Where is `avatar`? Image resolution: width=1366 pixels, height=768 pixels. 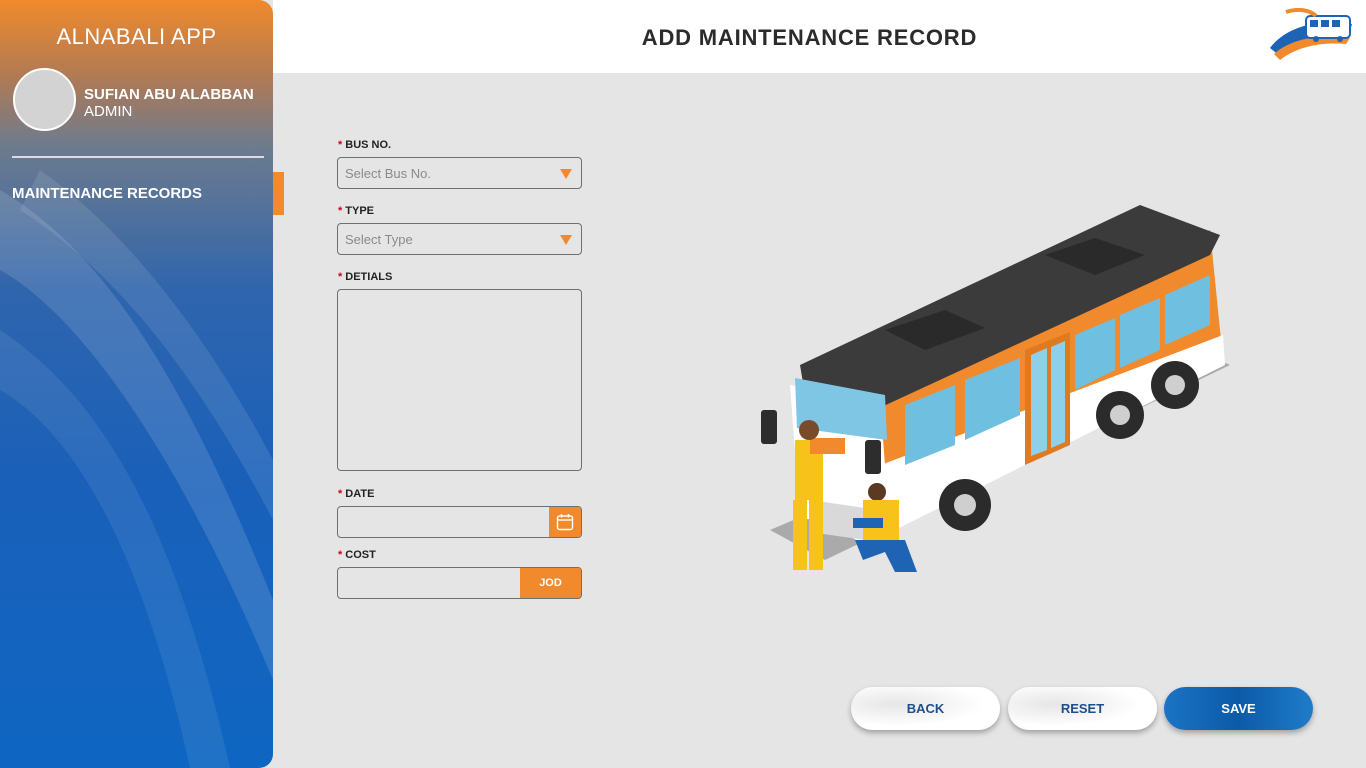
avatar is located at coordinates (44, 99).